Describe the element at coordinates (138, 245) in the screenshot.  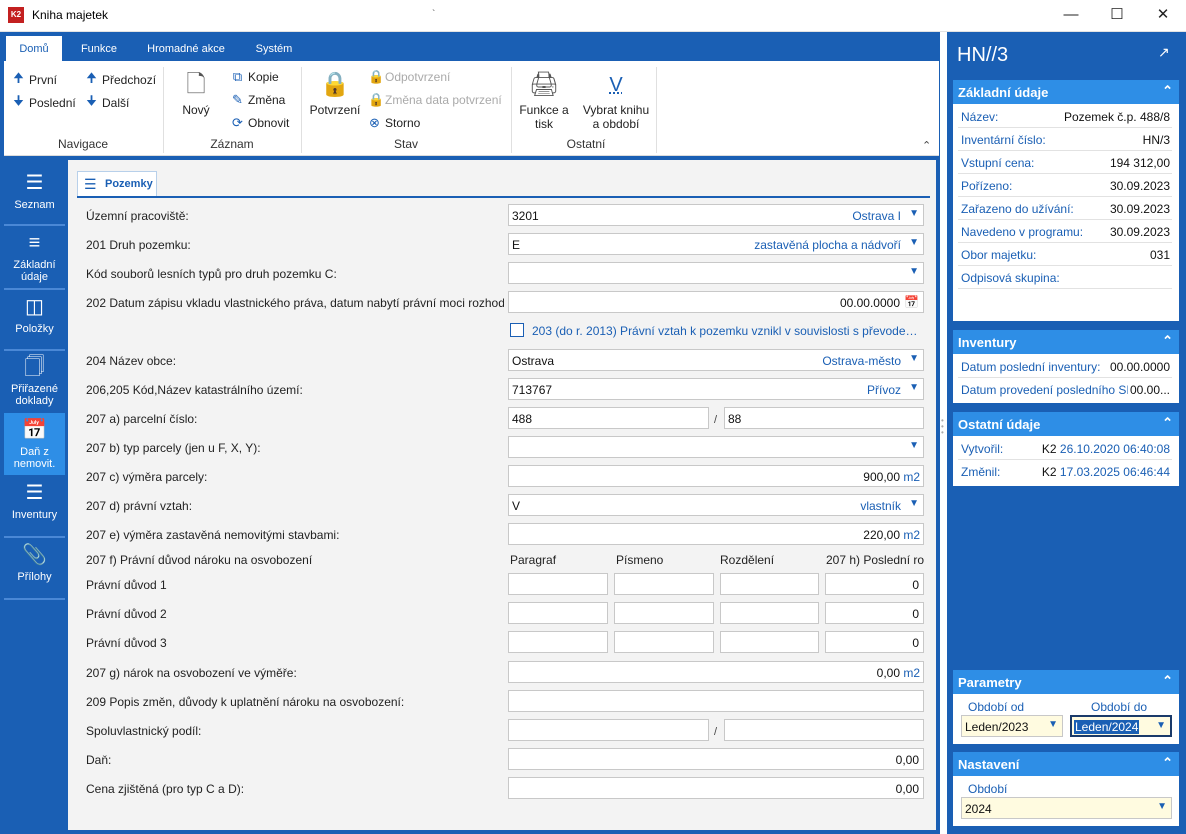
I see `druh-label: 201 Druh pozemku:` at that location.